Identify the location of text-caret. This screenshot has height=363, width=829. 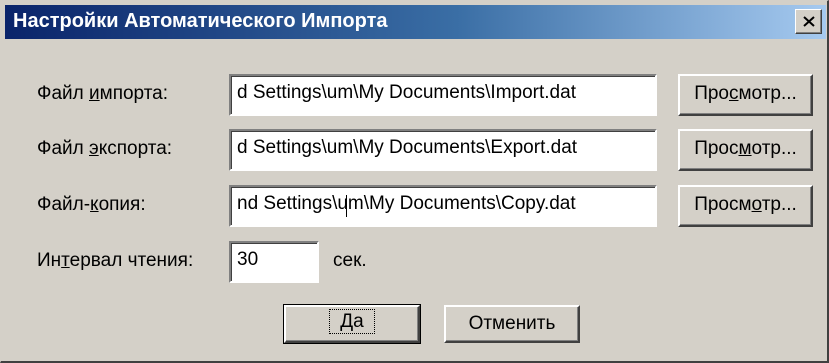
(346, 206).